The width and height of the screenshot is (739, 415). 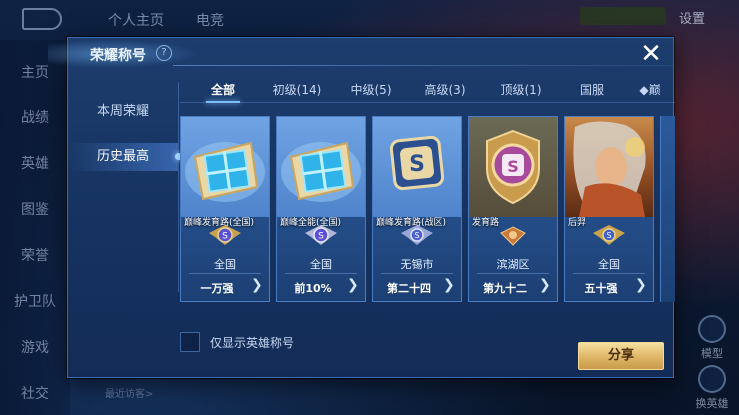 What do you see at coordinates (409, 288) in the screenshot?
I see `card-rank: 第二十四` at bounding box center [409, 288].